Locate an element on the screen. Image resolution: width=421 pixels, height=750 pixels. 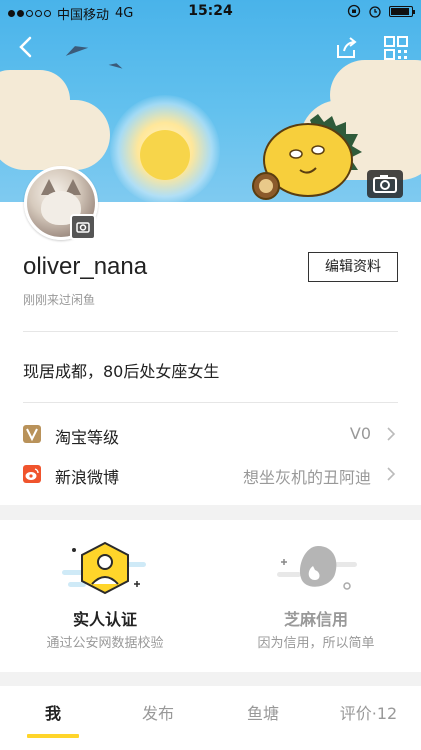
weibo-icon is located at coordinates (32, 474).